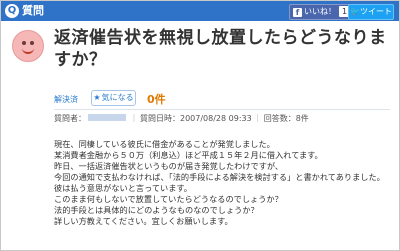 This screenshot has height=251, width=400. What do you see at coordinates (188, 155) in the screenshot?
I see `body-line: 某消費者金融から５０万（利息込）ほど平成１５年２月に借入れてます。` at bounding box center [188, 155].